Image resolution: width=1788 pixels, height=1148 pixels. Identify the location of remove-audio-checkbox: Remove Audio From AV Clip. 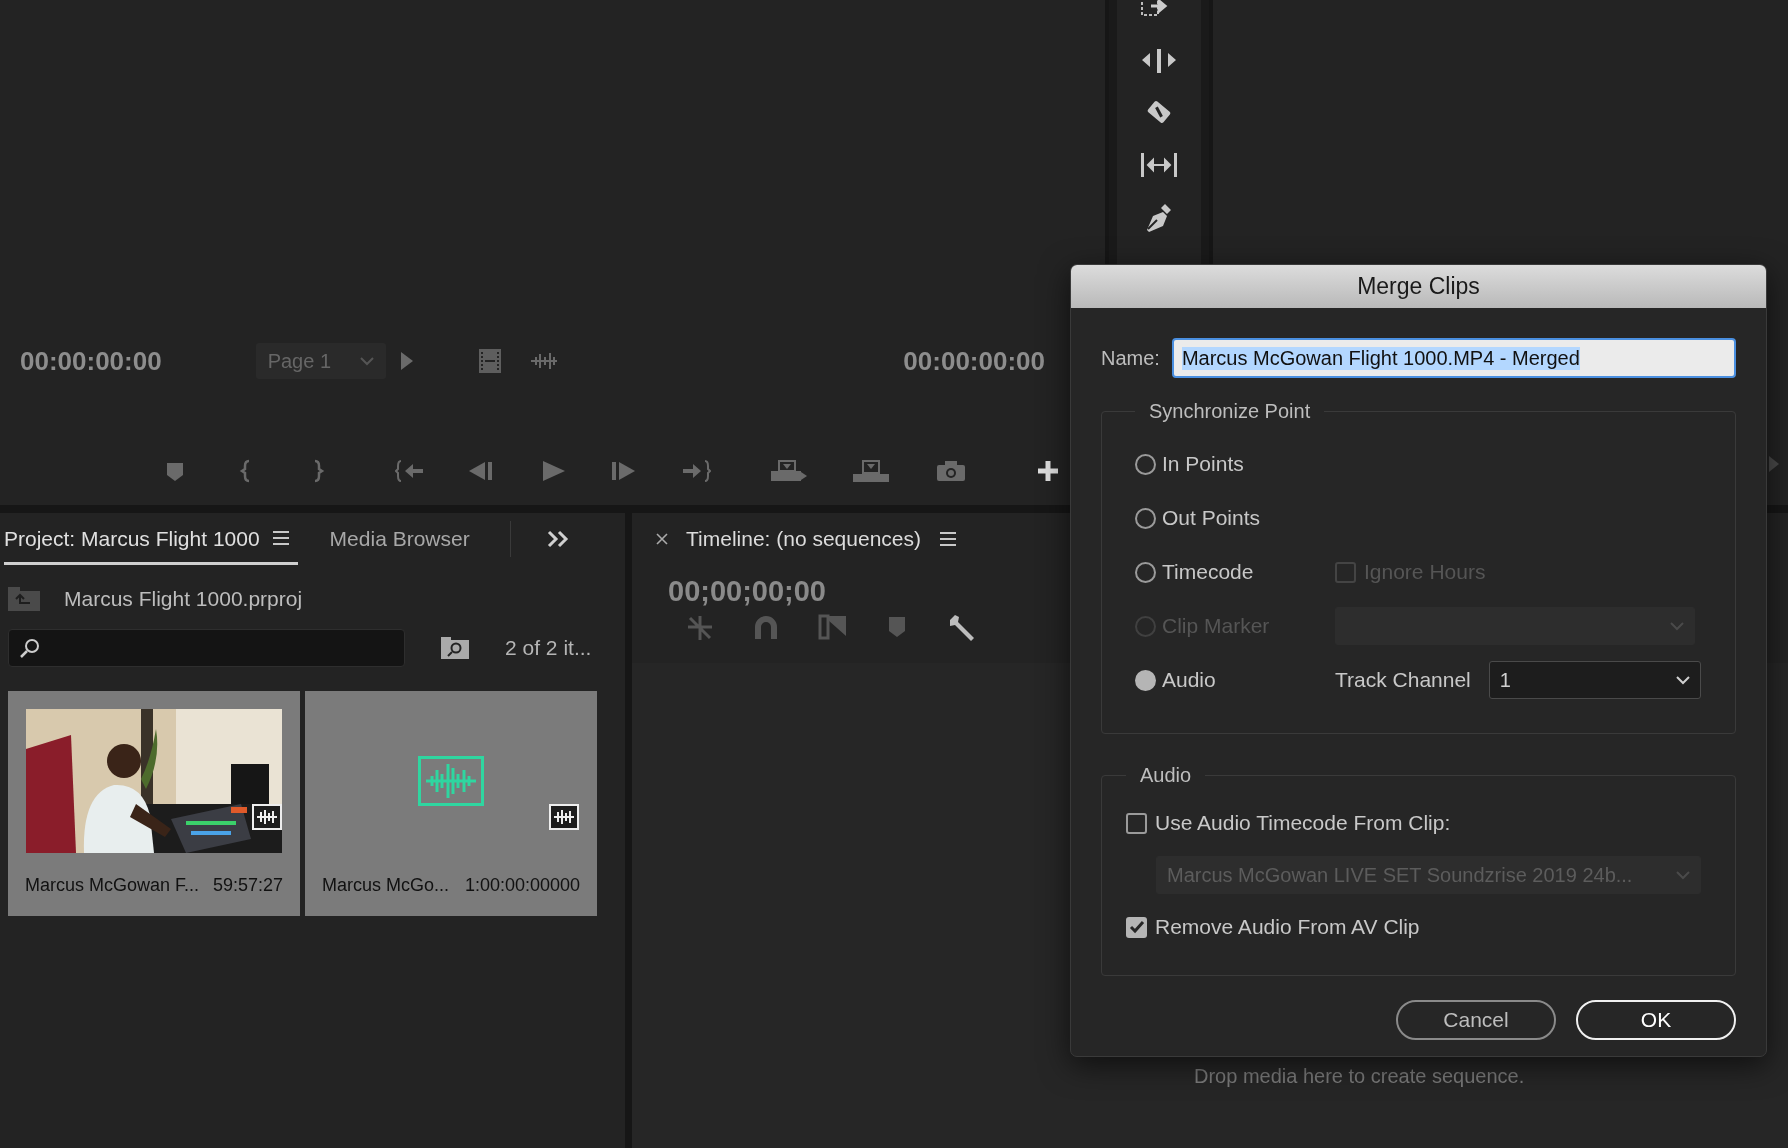
(1273, 927).